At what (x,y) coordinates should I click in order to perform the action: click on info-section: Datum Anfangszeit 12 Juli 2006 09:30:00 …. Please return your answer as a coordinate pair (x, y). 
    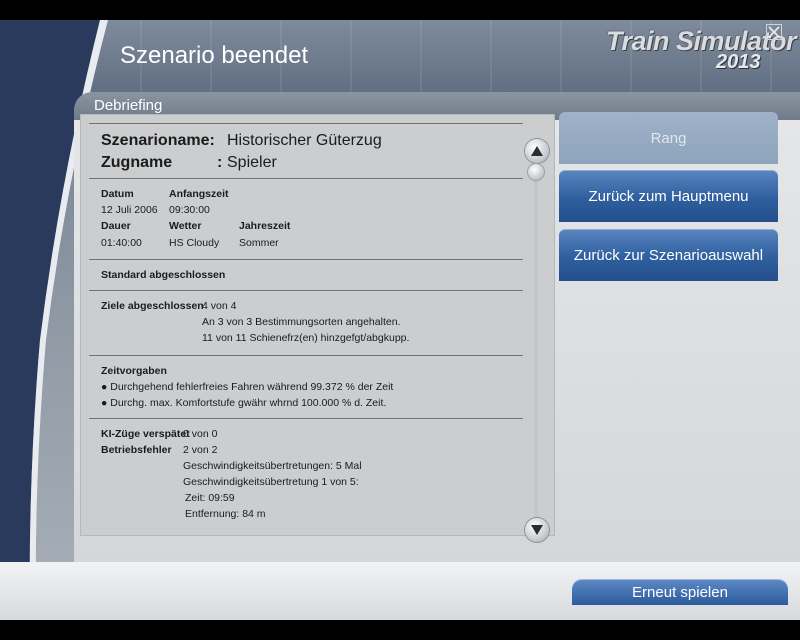
    Looking at the image, I should click on (306, 219).